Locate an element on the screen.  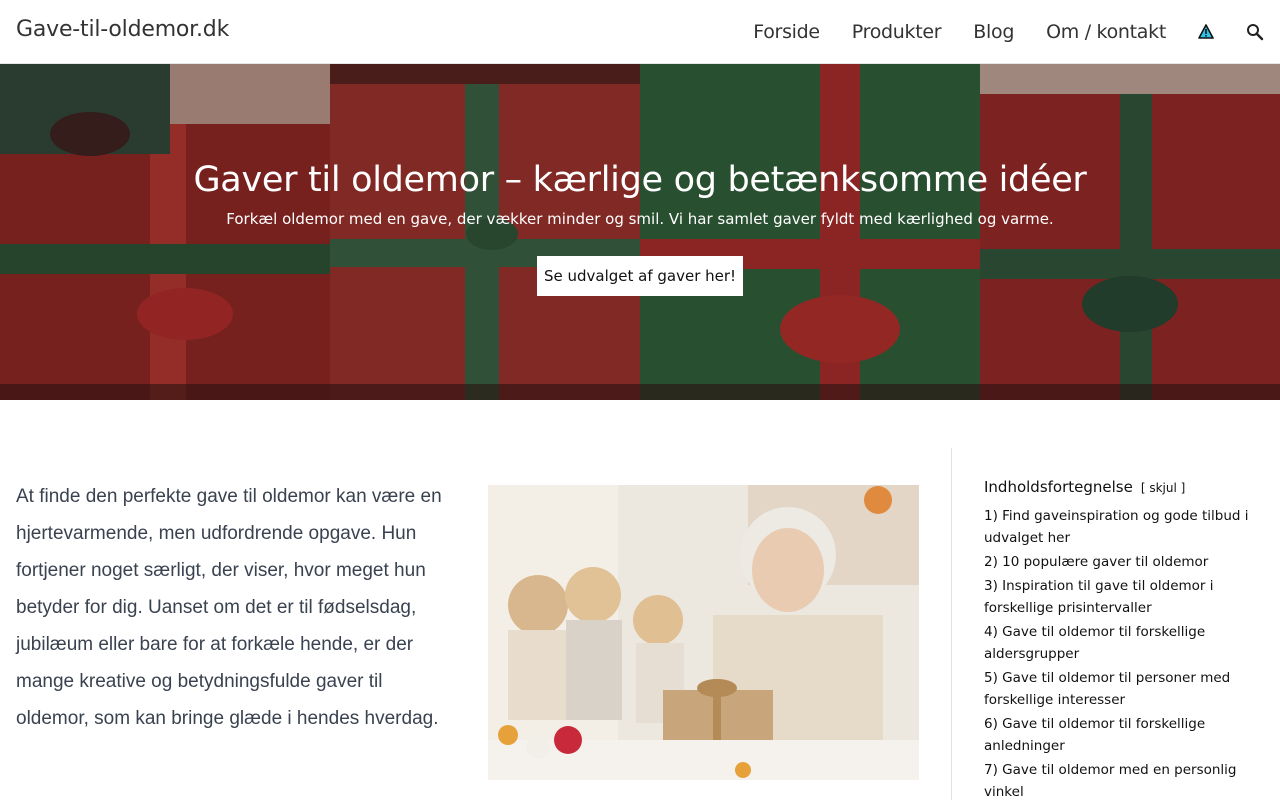
nav-item-om-kontakt: Om / kontakt is located at coordinates (1106, 32).